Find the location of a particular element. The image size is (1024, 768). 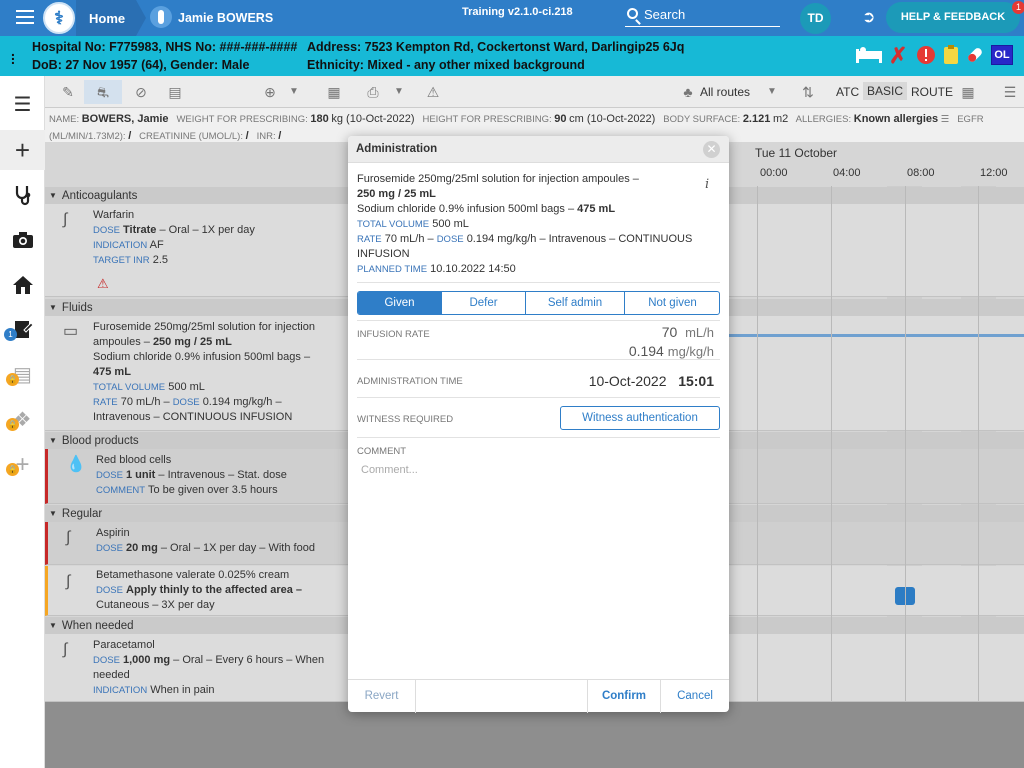

cross-icon: ✗ is located at coordinates (898, 56).